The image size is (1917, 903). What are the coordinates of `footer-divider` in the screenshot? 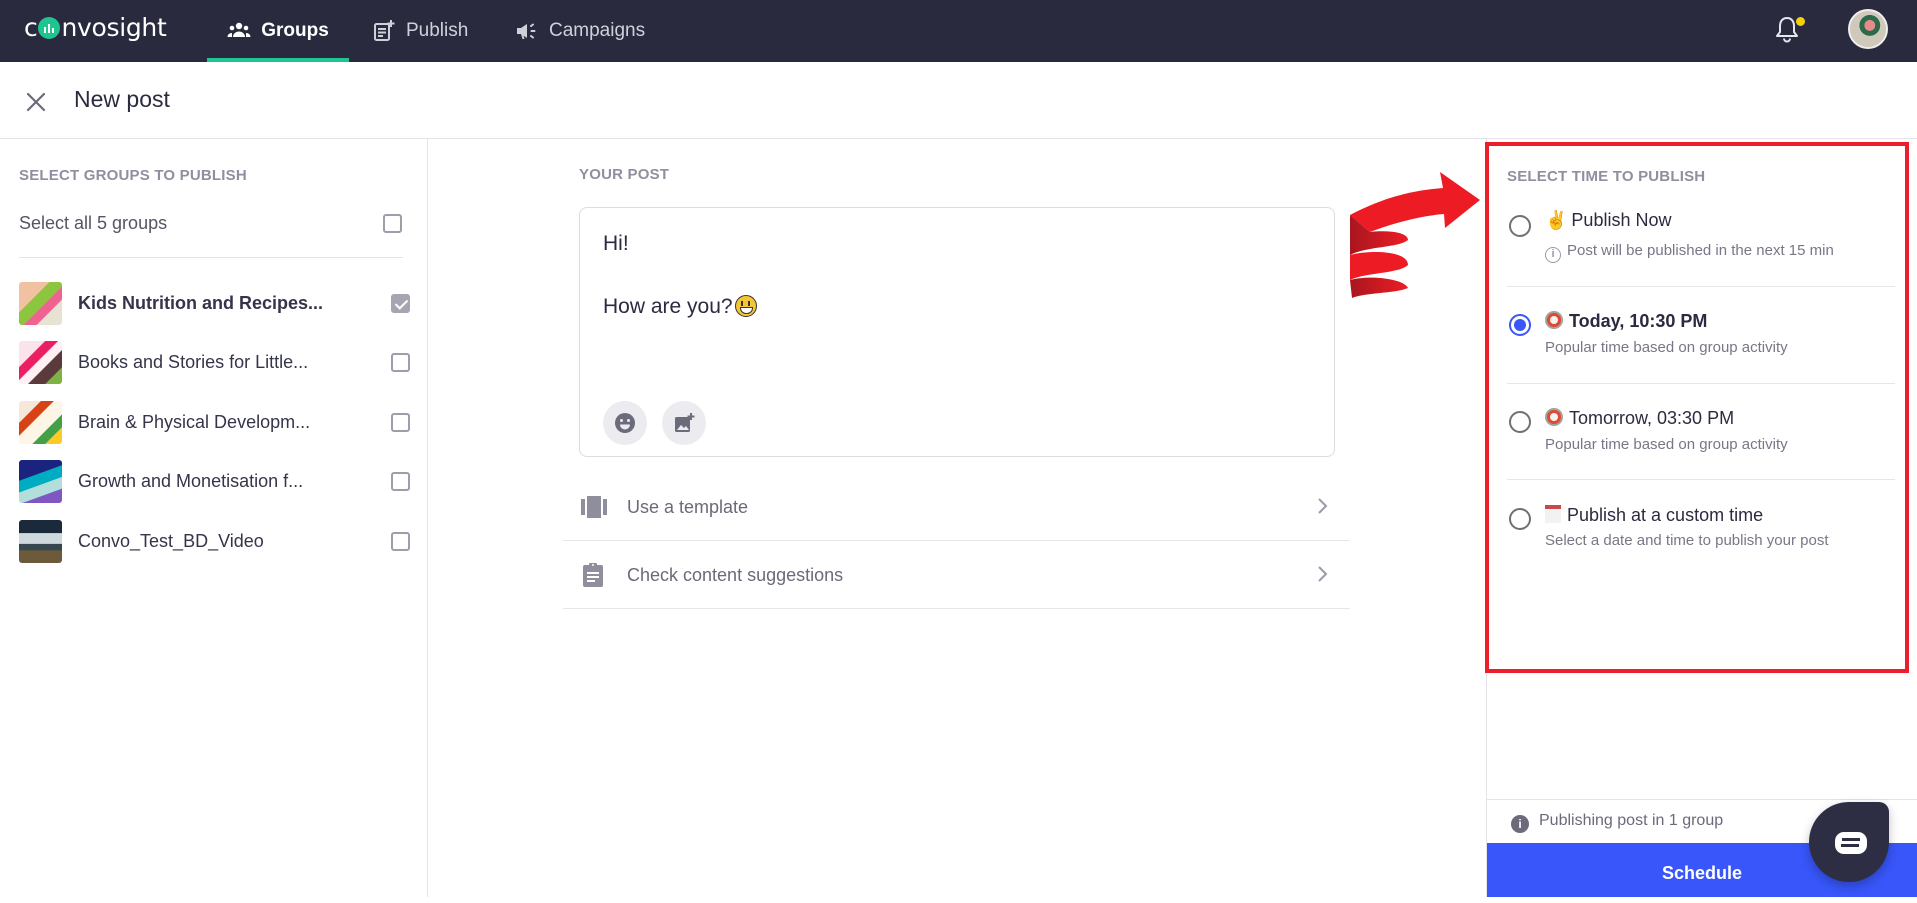 It's located at (1702, 799).